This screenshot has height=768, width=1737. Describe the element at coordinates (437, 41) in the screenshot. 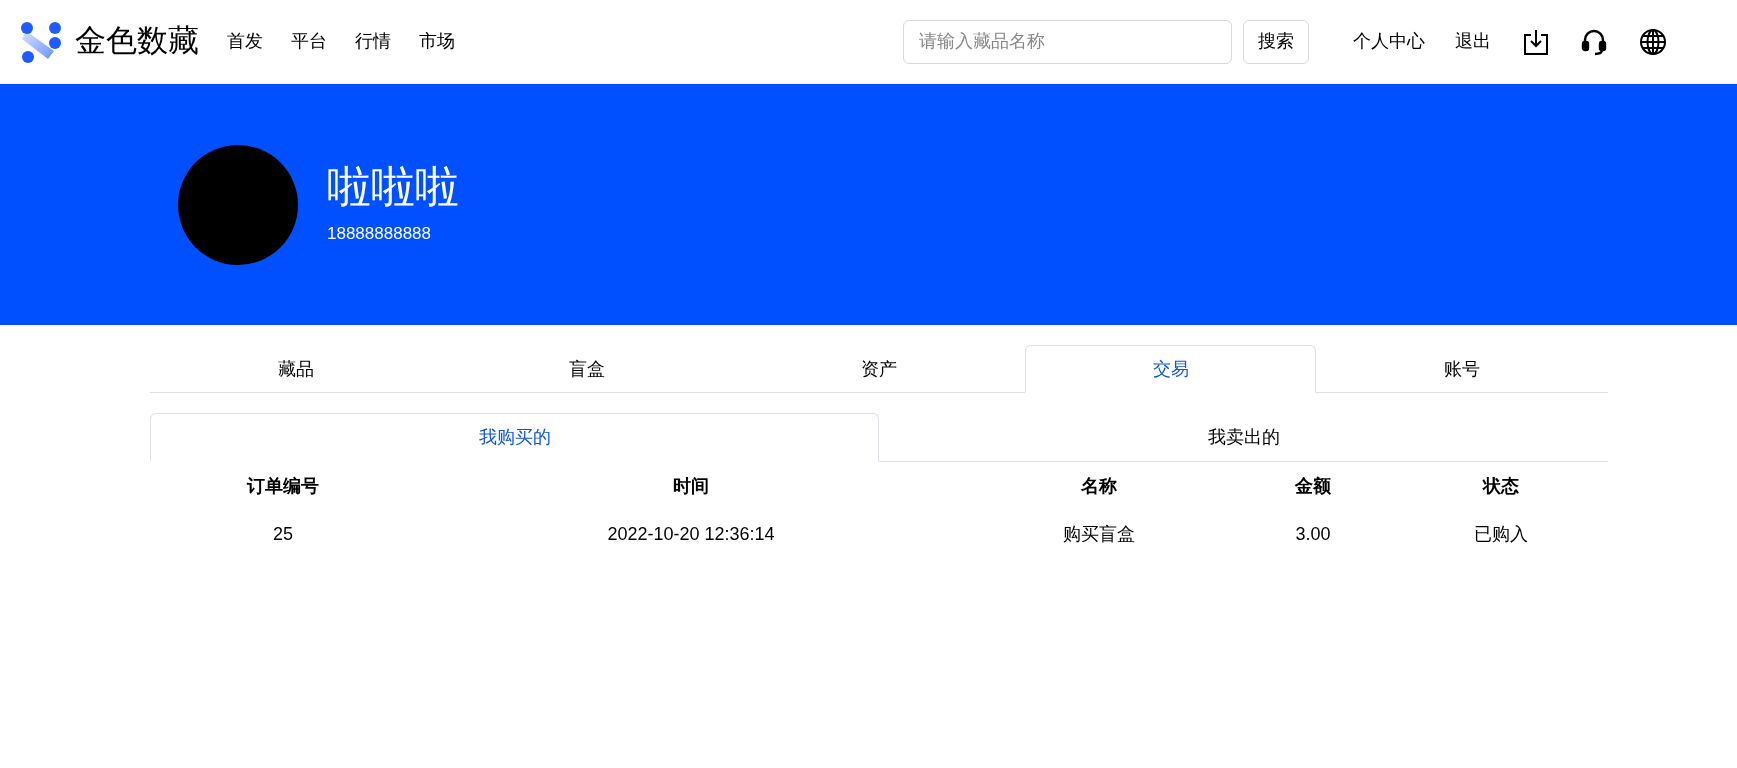

I see `nav-link: 市场` at that location.